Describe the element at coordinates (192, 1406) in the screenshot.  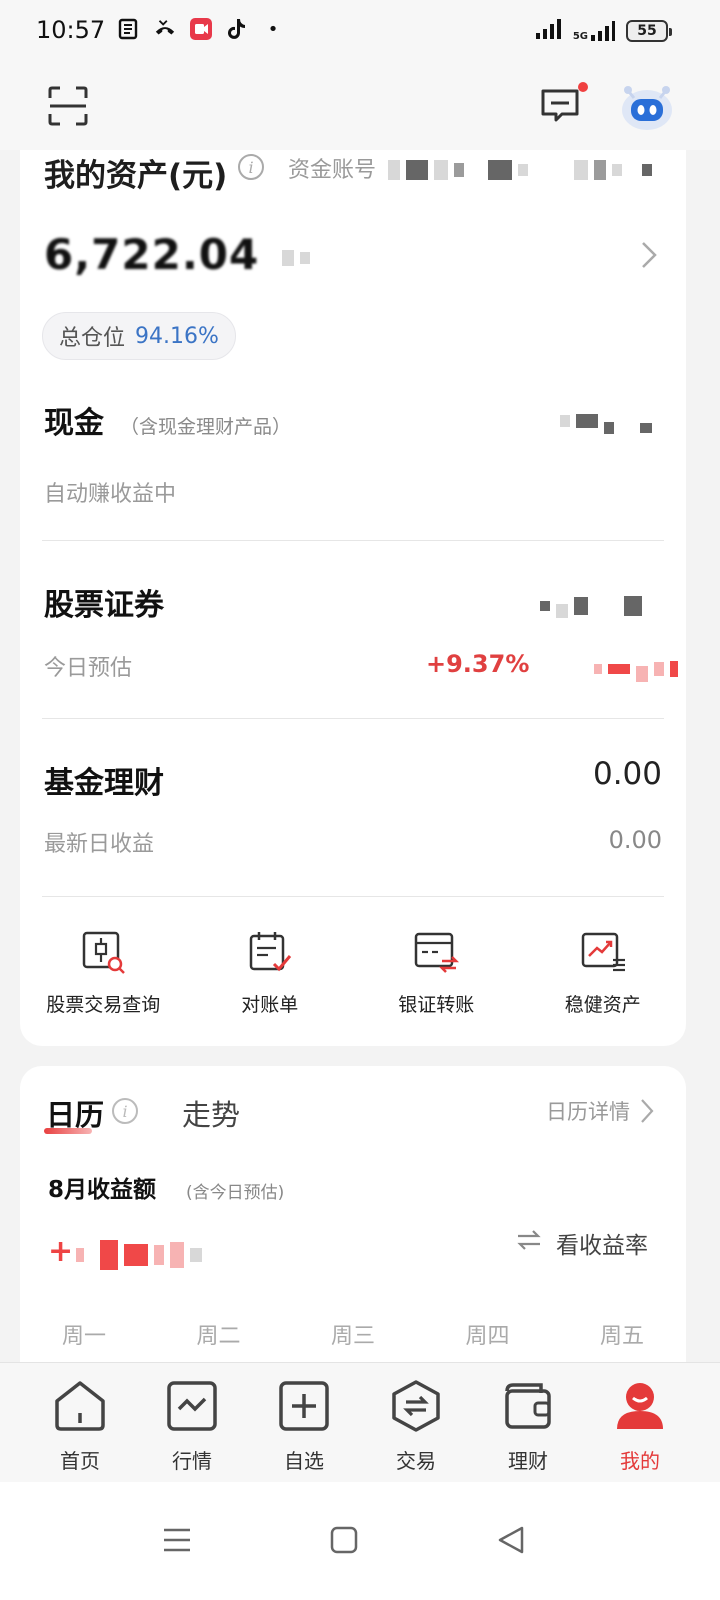
I see `market-icon` at that location.